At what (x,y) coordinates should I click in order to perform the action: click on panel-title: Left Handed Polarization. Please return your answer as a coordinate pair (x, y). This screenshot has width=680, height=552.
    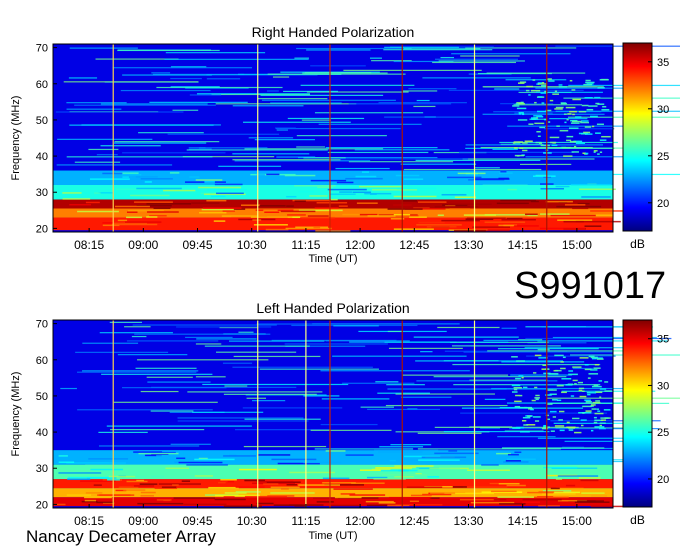
    Looking at the image, I should click on (332, 308).